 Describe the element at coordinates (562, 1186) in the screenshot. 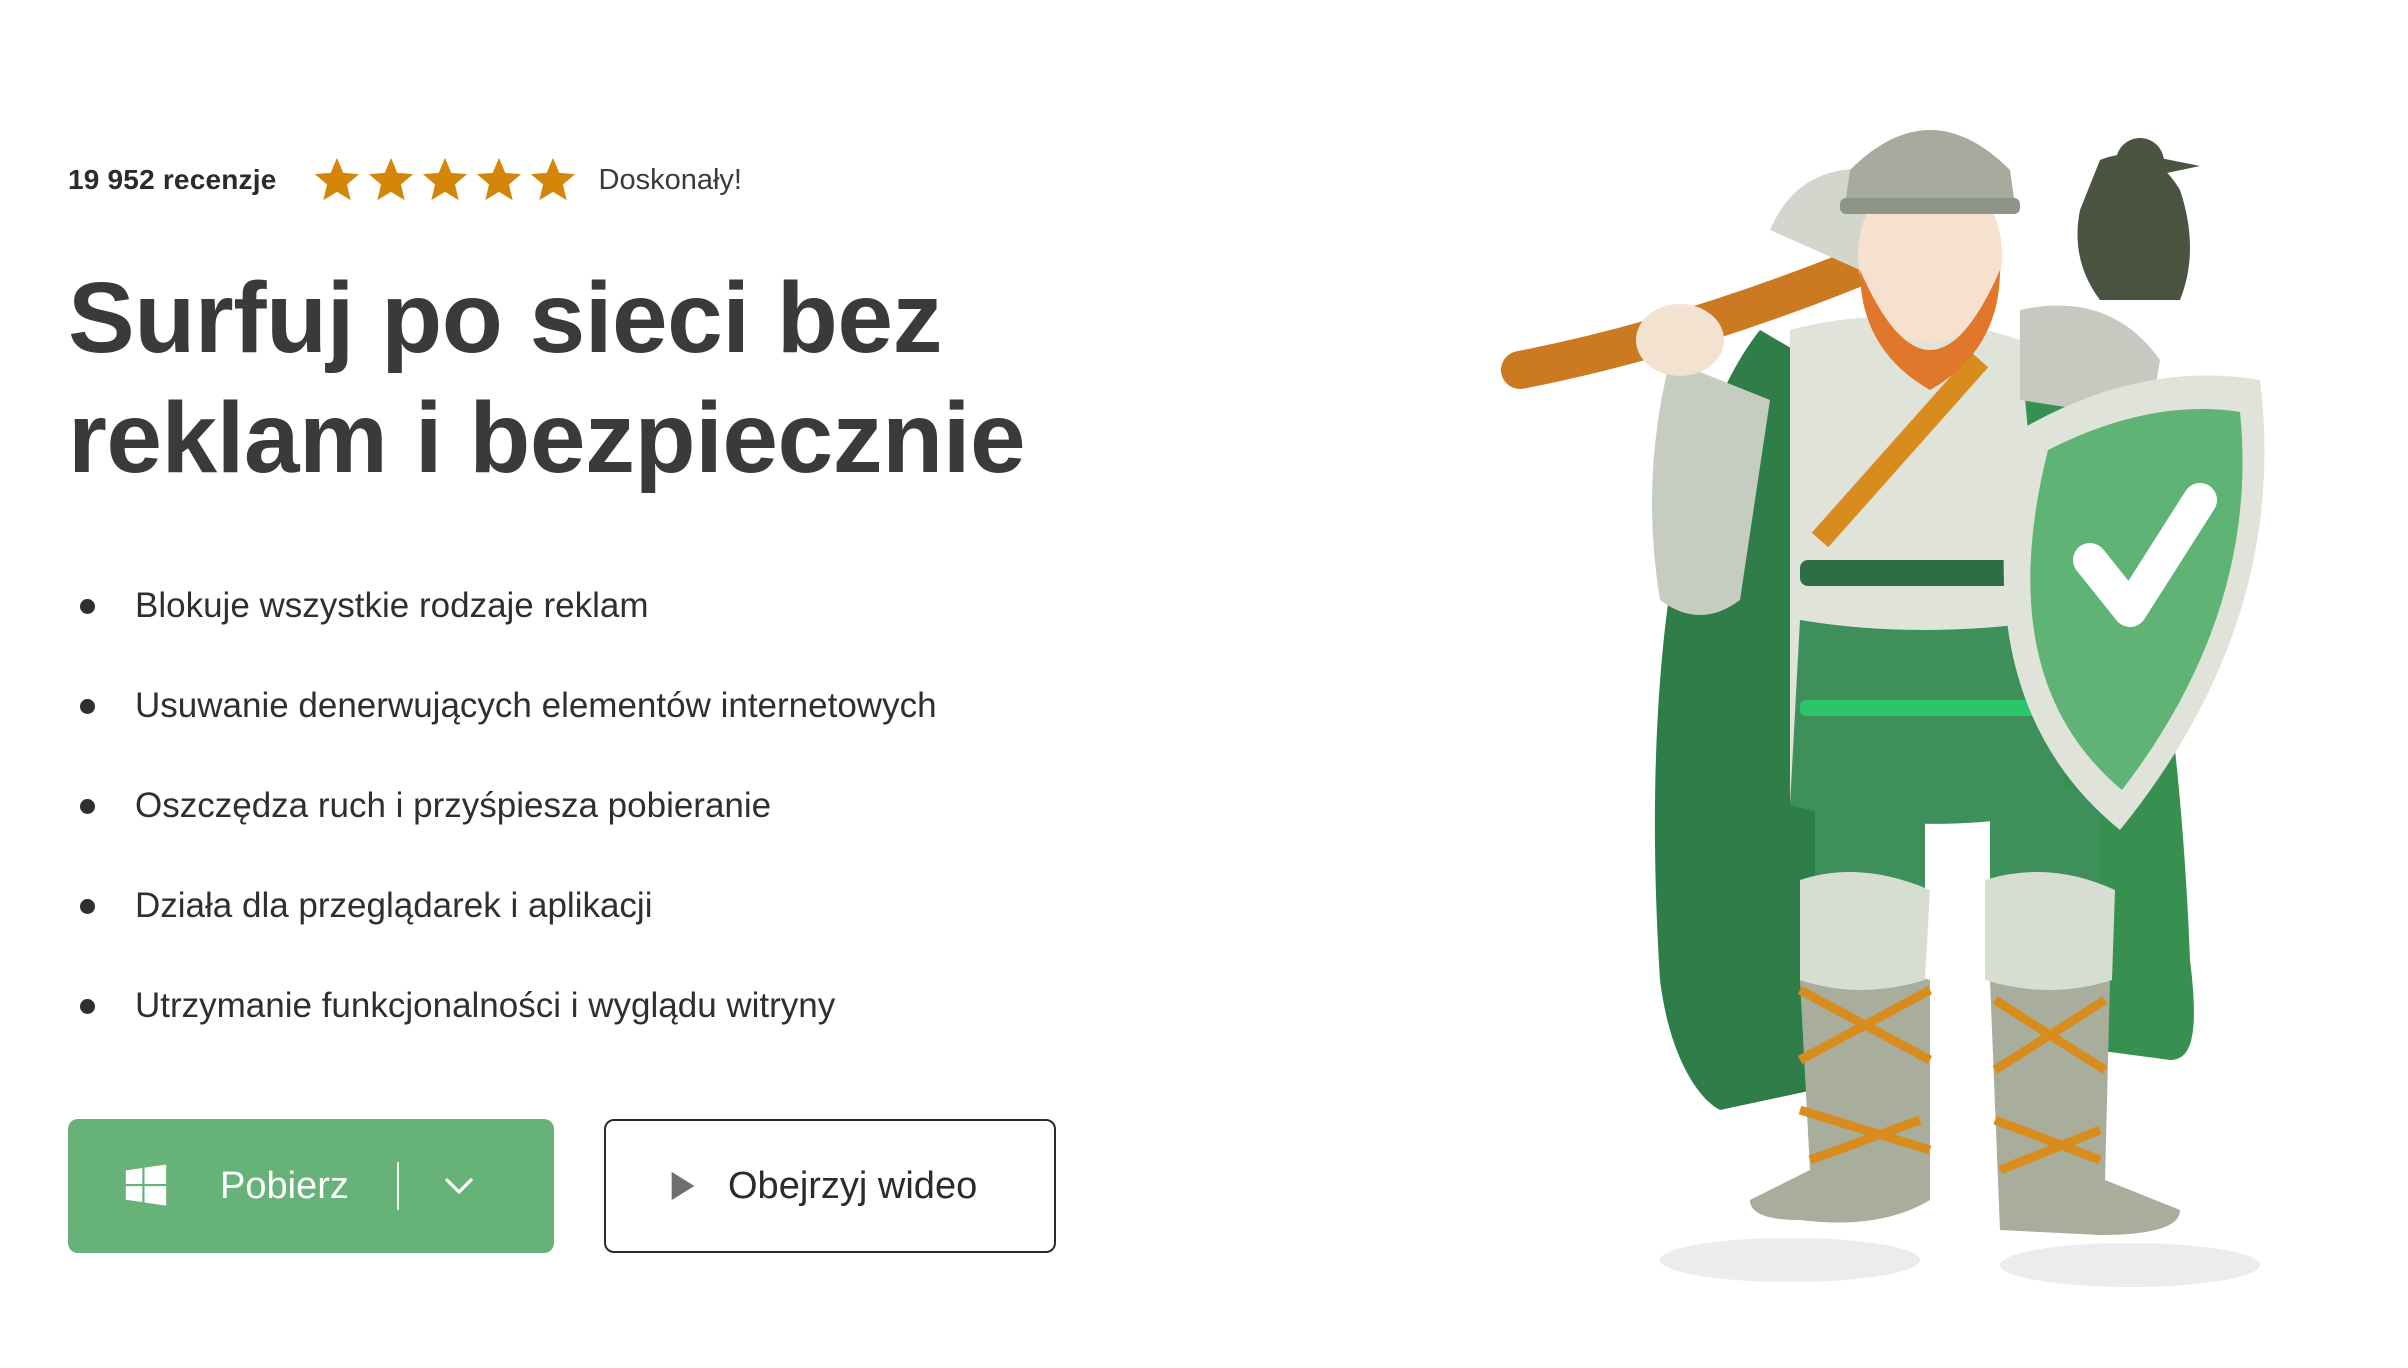

I see `cta-buttons: Pobierz Obejrzyj wideo` at that location.